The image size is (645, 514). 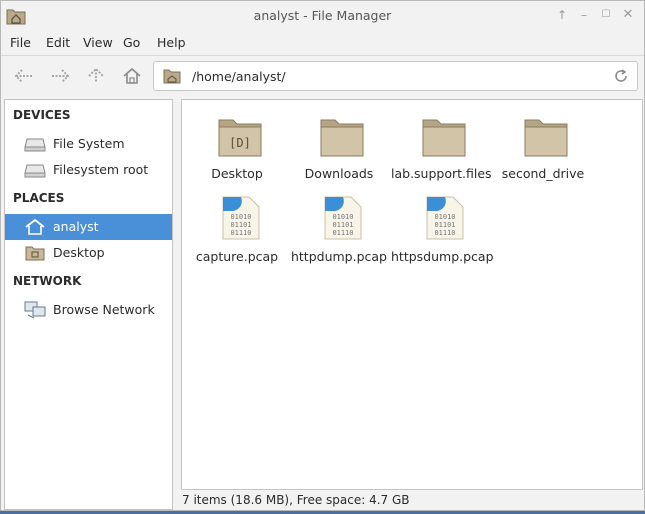 What do you see at coordinates (543, 173) in the screenshot?
I see `file-name: second_drive` at bounding box center [543, 173].